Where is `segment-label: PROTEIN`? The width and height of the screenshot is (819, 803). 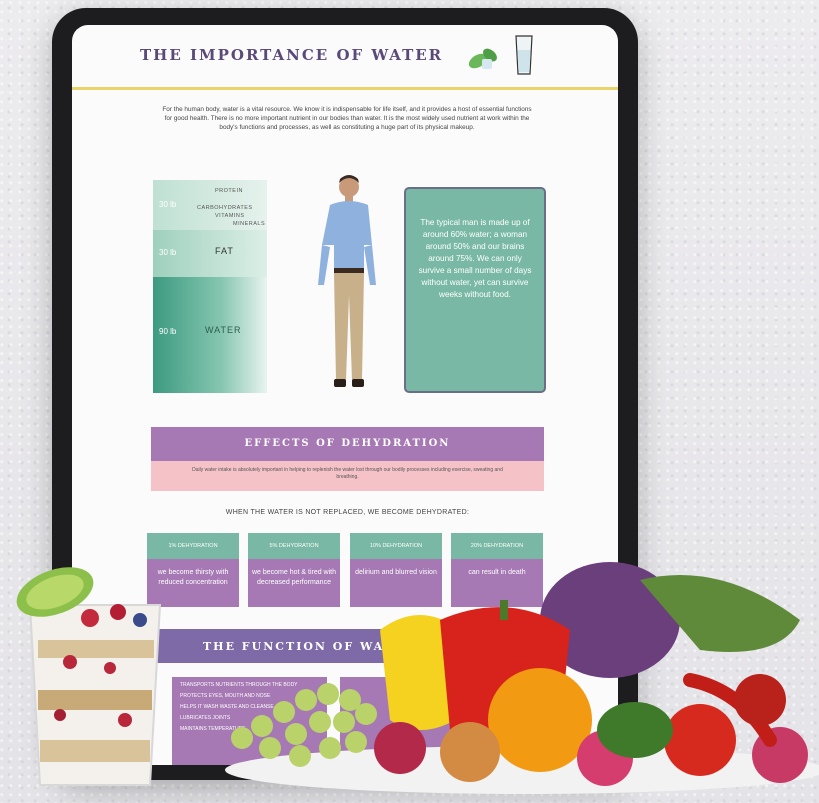 segment-label: PROTEIN is located at coordinates (229, 191).